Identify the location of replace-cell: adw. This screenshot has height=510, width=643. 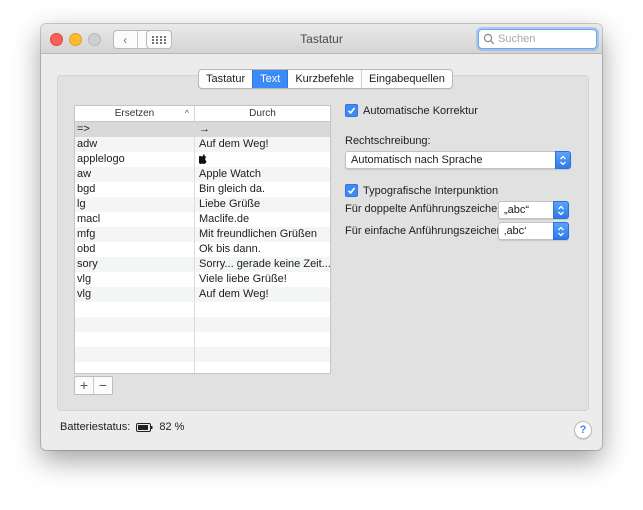
(87, 144).